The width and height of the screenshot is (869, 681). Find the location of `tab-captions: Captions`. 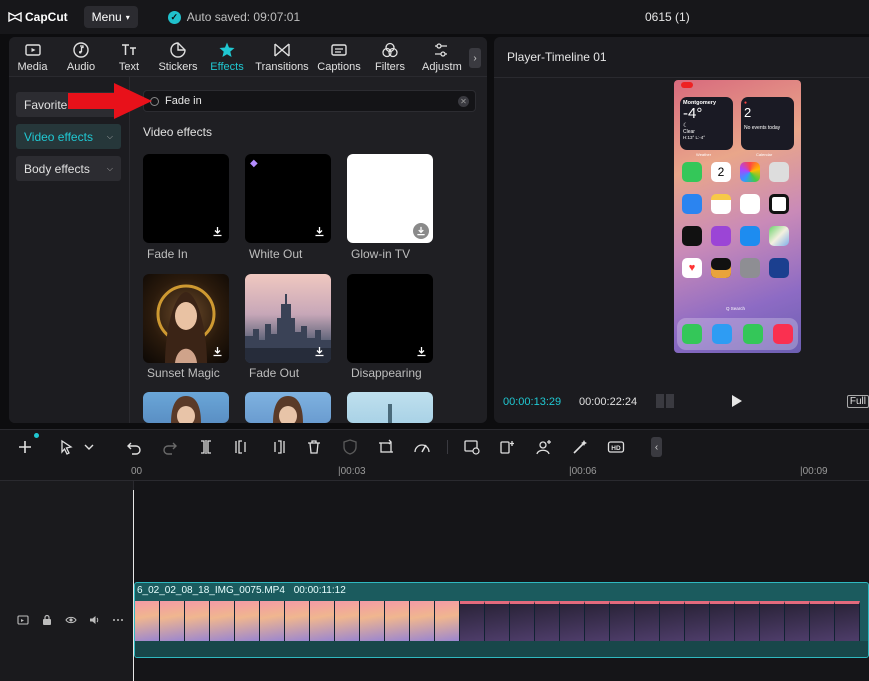

tab-captions: Captions is located at coordinates (339, 57).